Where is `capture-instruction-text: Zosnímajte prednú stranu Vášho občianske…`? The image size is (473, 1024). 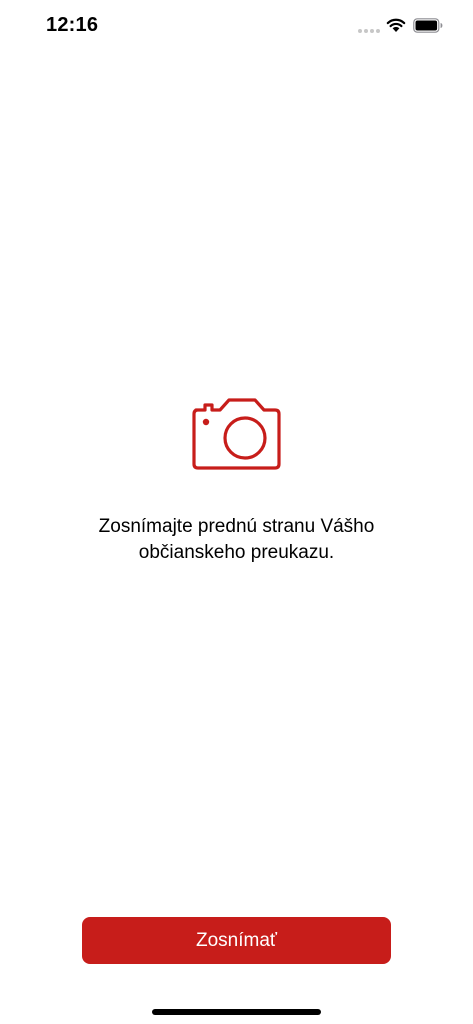 capture-instruction-text: Zosnímajte prednú stranu Vášho občianske… is located at coordinates (236, 539).